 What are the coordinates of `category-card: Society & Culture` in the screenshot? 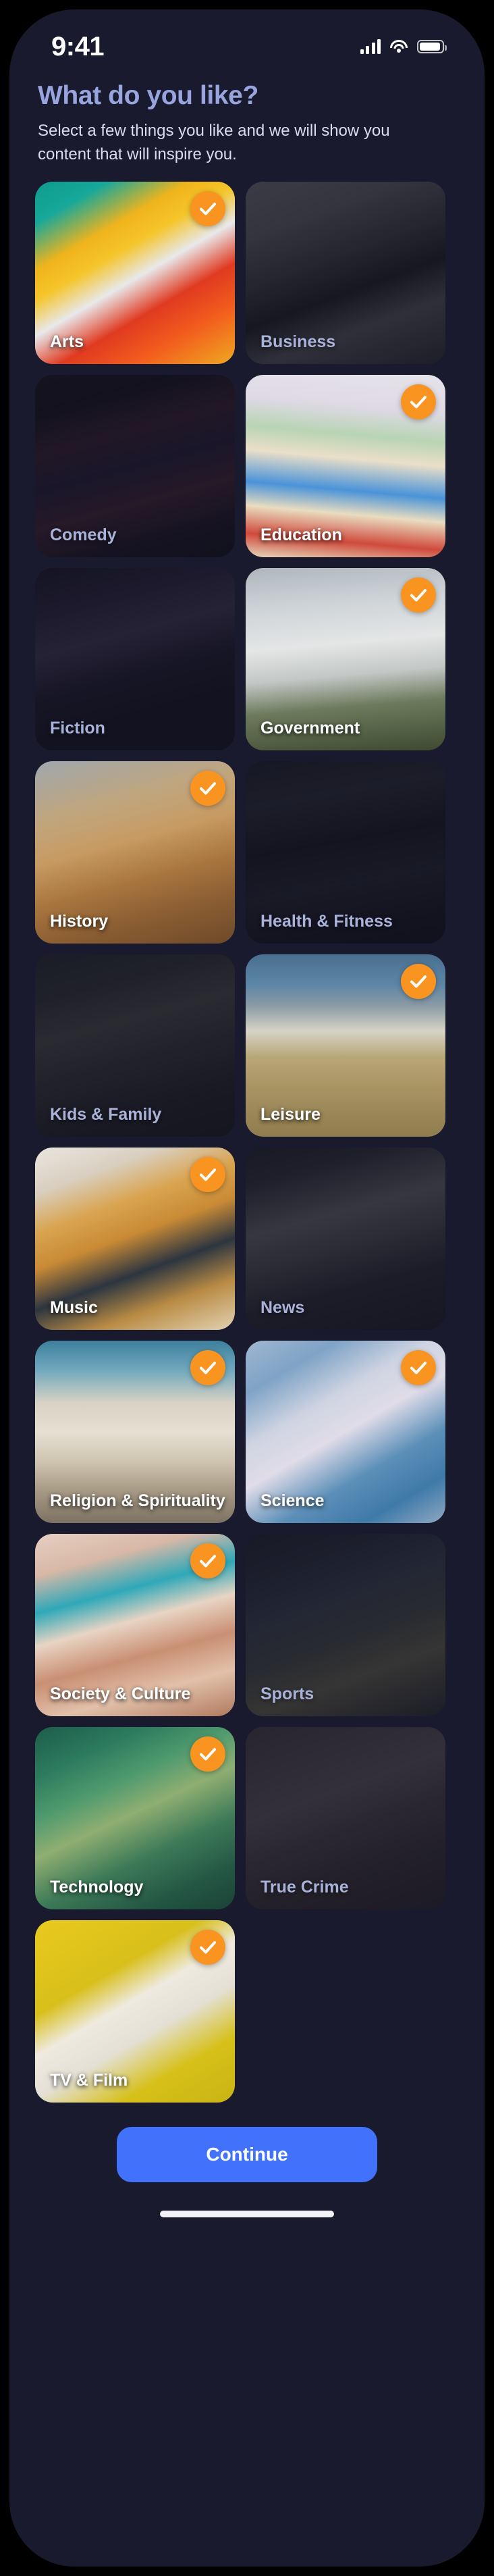 It's located at (135, 1624).